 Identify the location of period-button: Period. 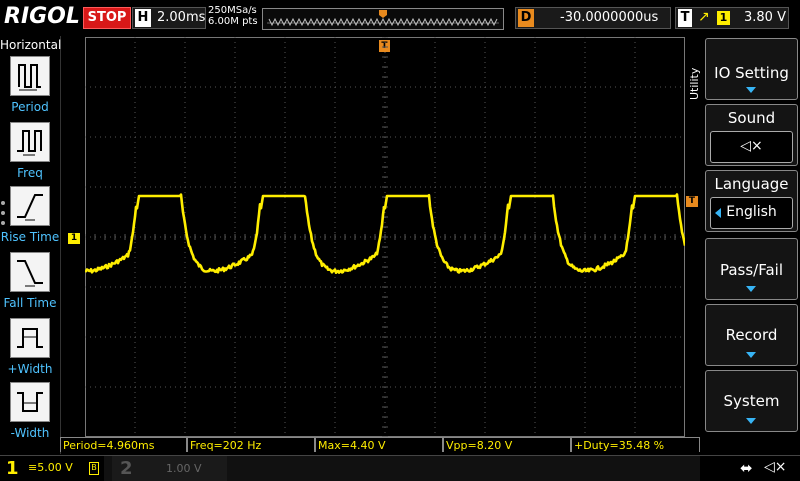
(30, 85).